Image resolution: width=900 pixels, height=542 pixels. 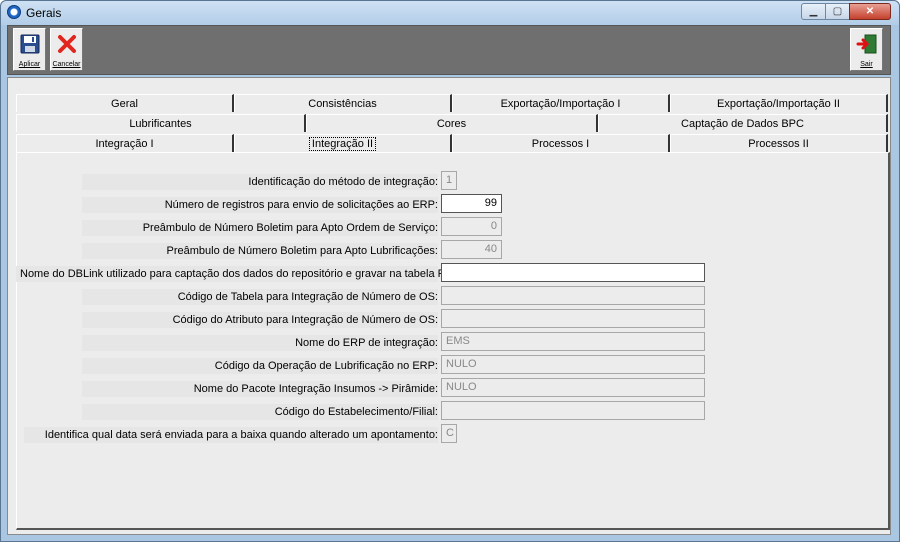 What do you see at coordinates (260, 182) in the screenshot?
I see `integration-method-label: Identificação do método de integração:` at bounding box center [260, 182].